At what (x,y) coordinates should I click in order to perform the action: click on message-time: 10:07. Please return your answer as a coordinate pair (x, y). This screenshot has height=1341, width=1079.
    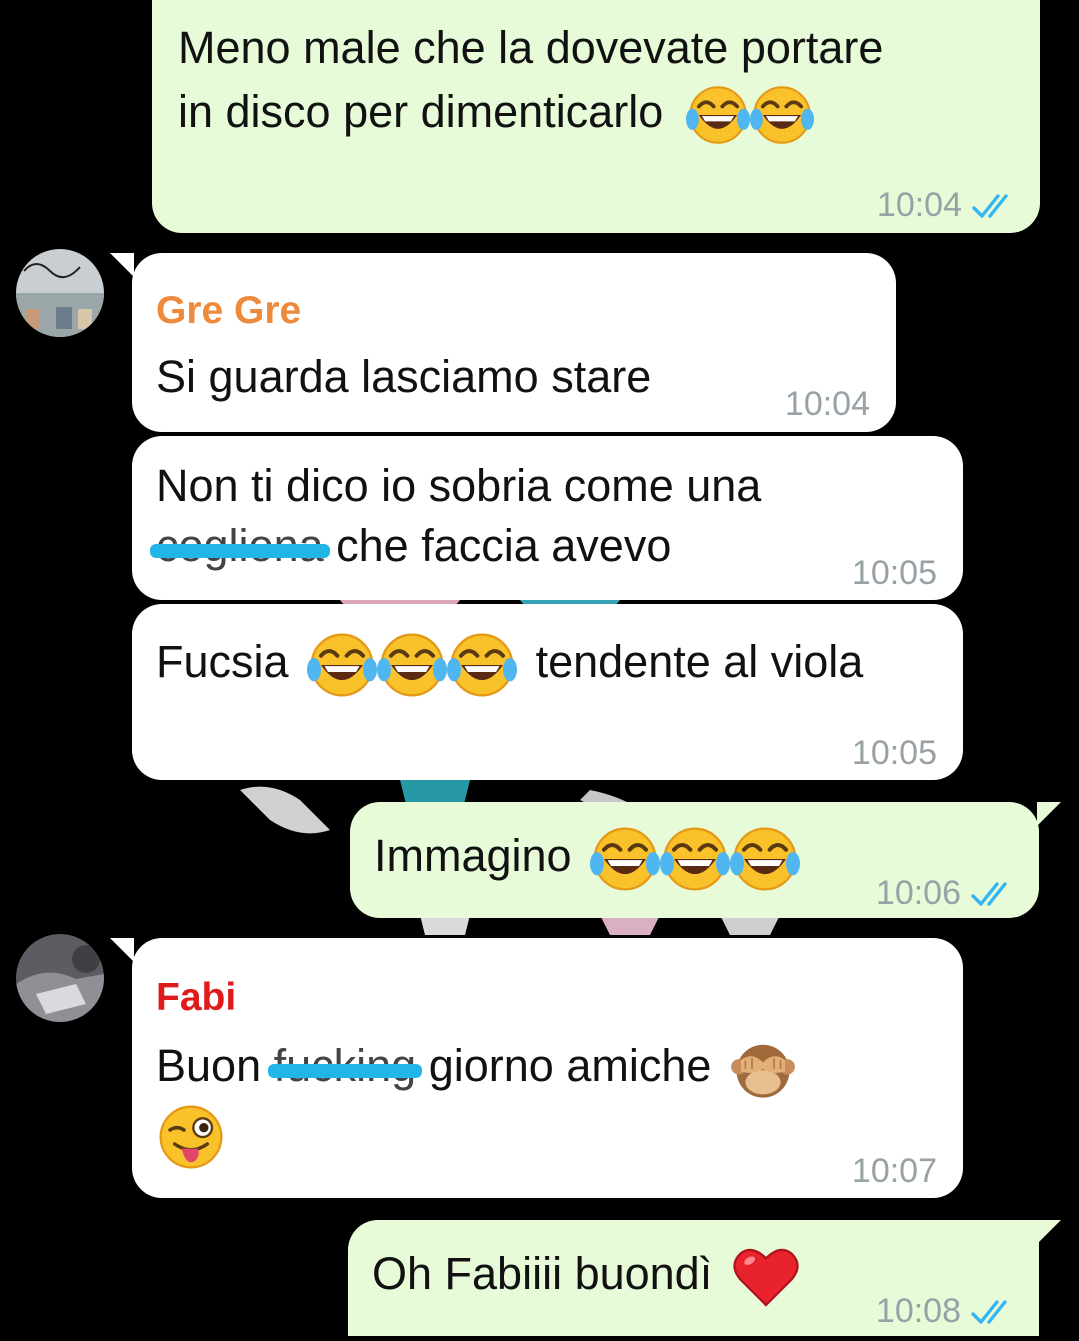
    Looking at the image, I should click on (894, 1171).